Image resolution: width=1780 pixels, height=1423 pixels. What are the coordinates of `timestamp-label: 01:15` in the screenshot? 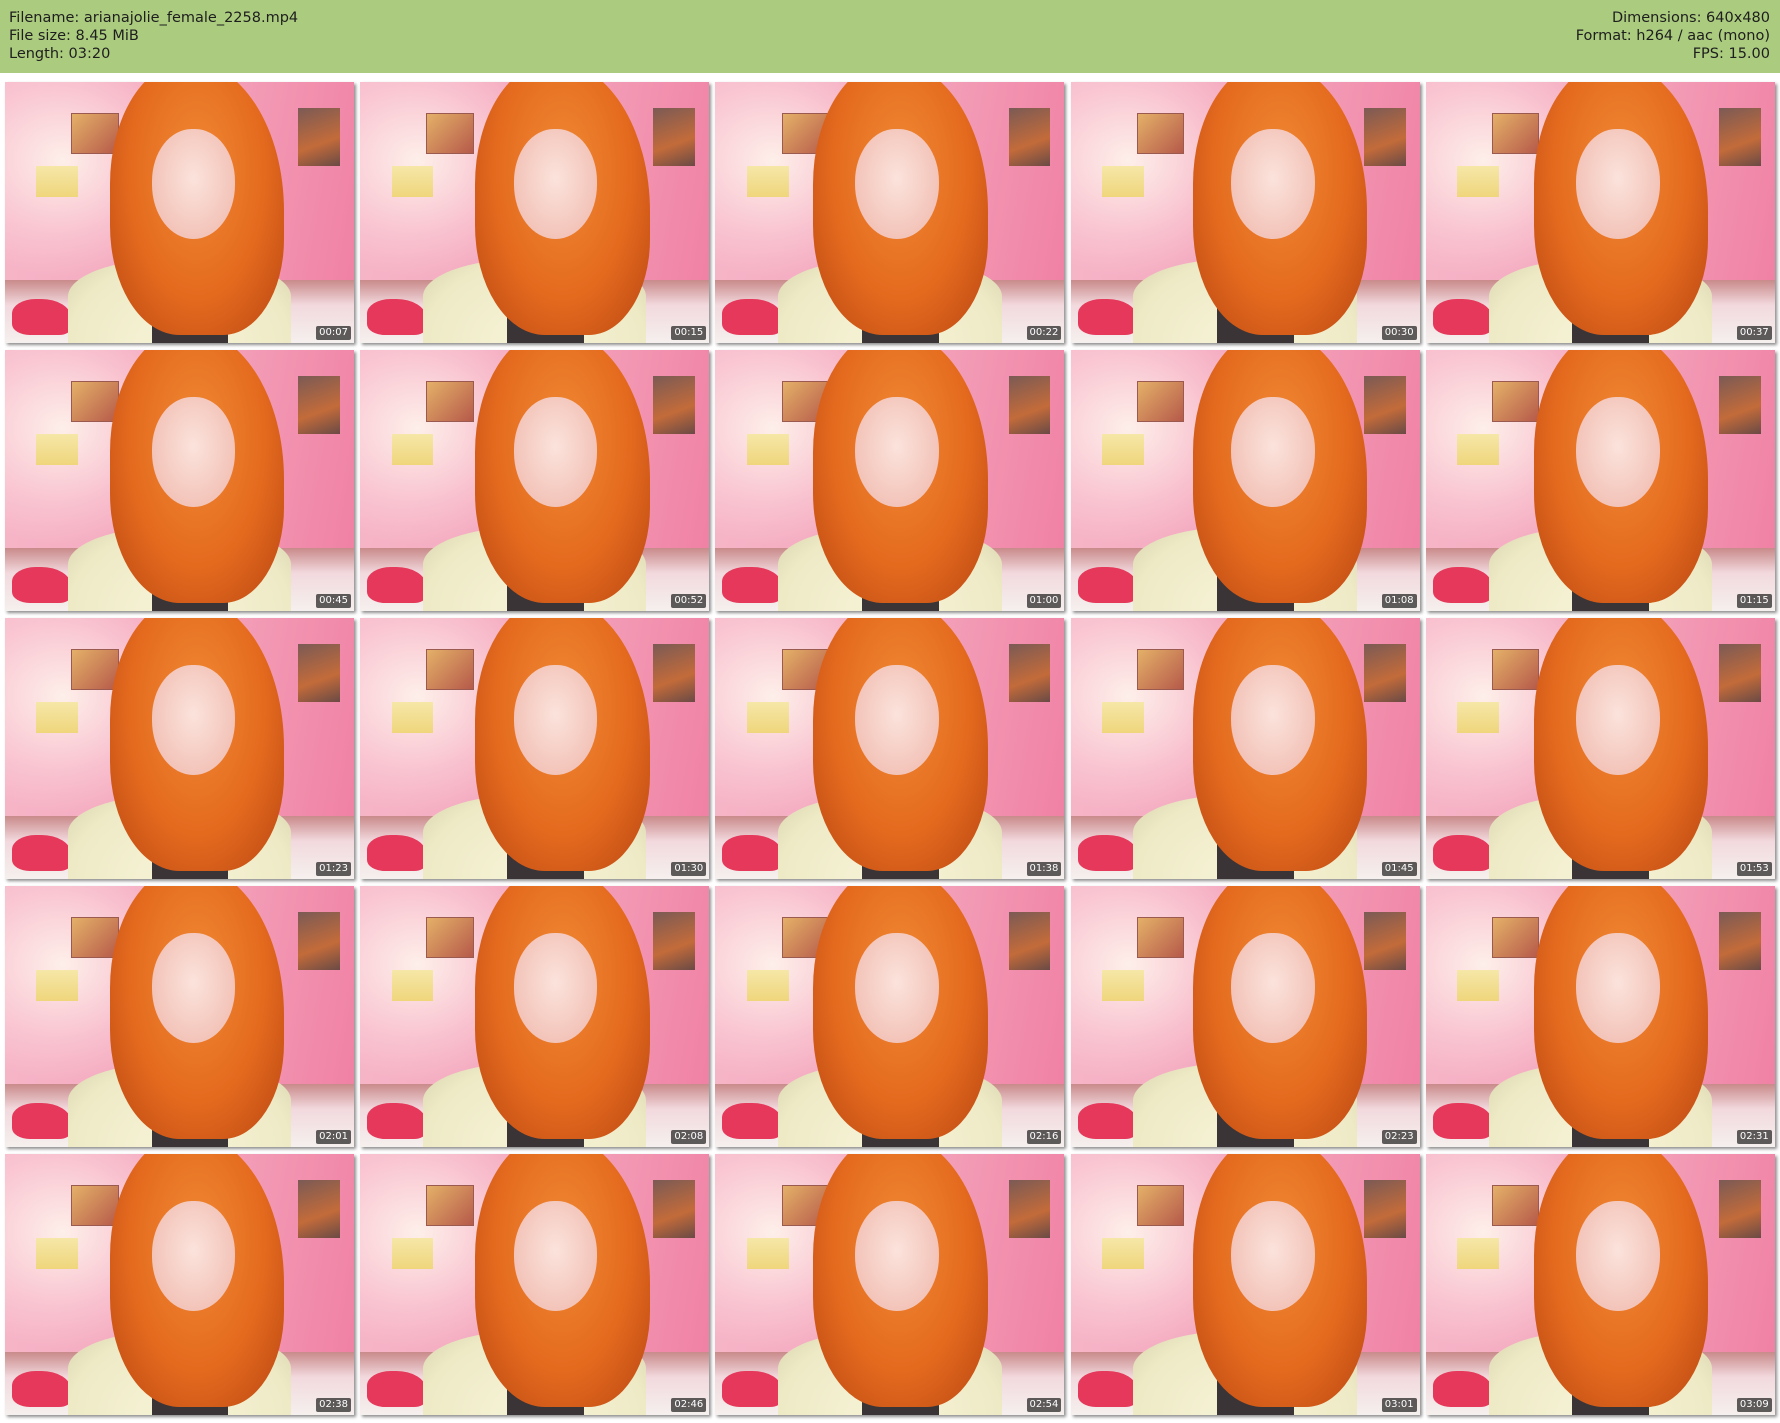 It's located at (1754, 601).